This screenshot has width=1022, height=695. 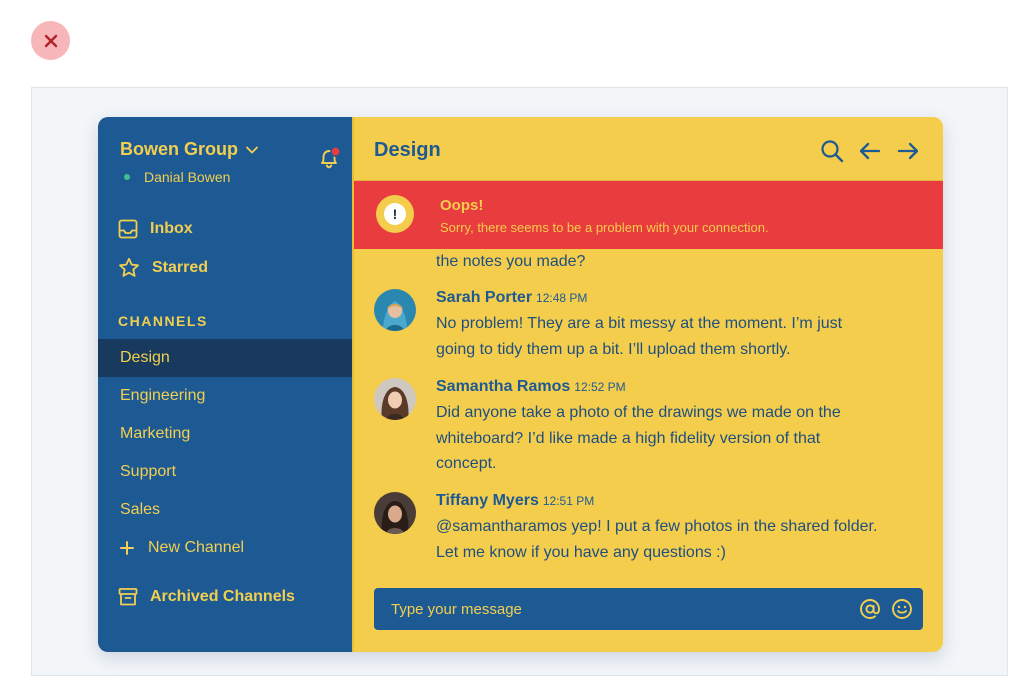 I want to click on message-time: 12:48 PM, so click(x=562, y=298).